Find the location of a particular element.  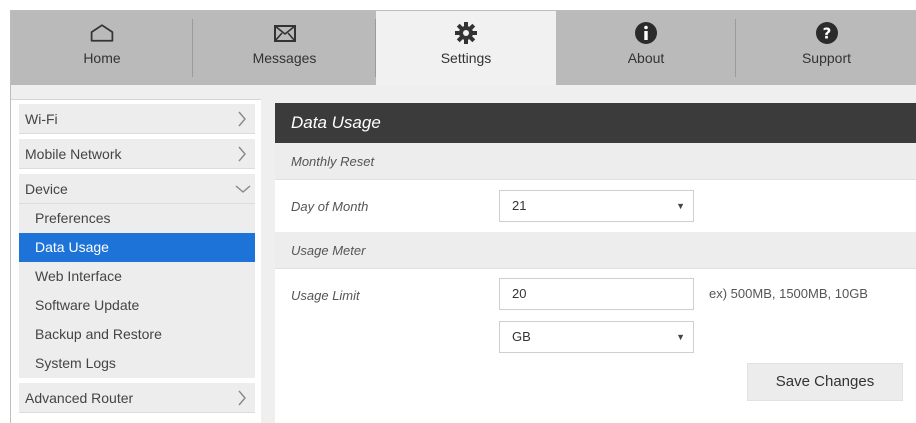

tab-settings: Settings is located at coordinates (466, 48).